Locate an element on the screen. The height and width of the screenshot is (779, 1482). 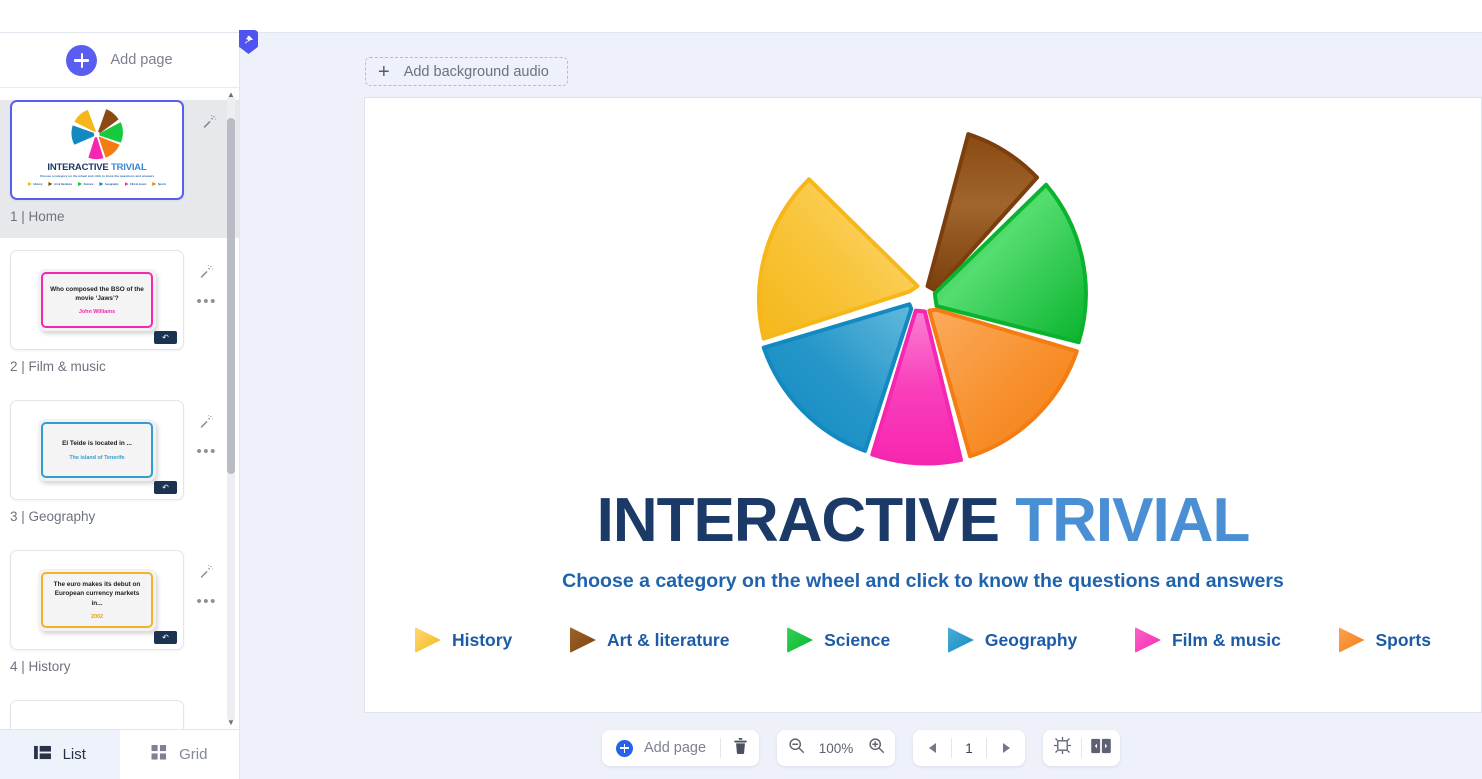
legend-item-film-music: Film & music is located at coordinates (1207, 640).